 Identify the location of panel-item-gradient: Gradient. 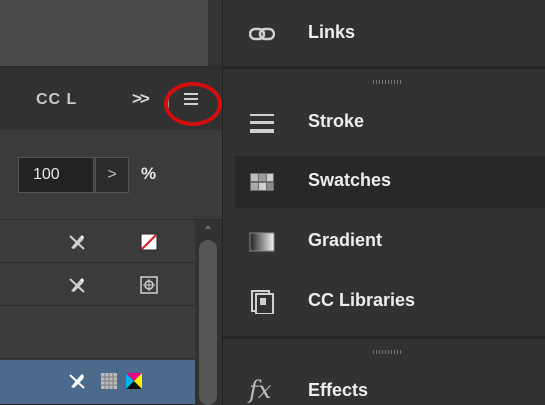
(390, 242).